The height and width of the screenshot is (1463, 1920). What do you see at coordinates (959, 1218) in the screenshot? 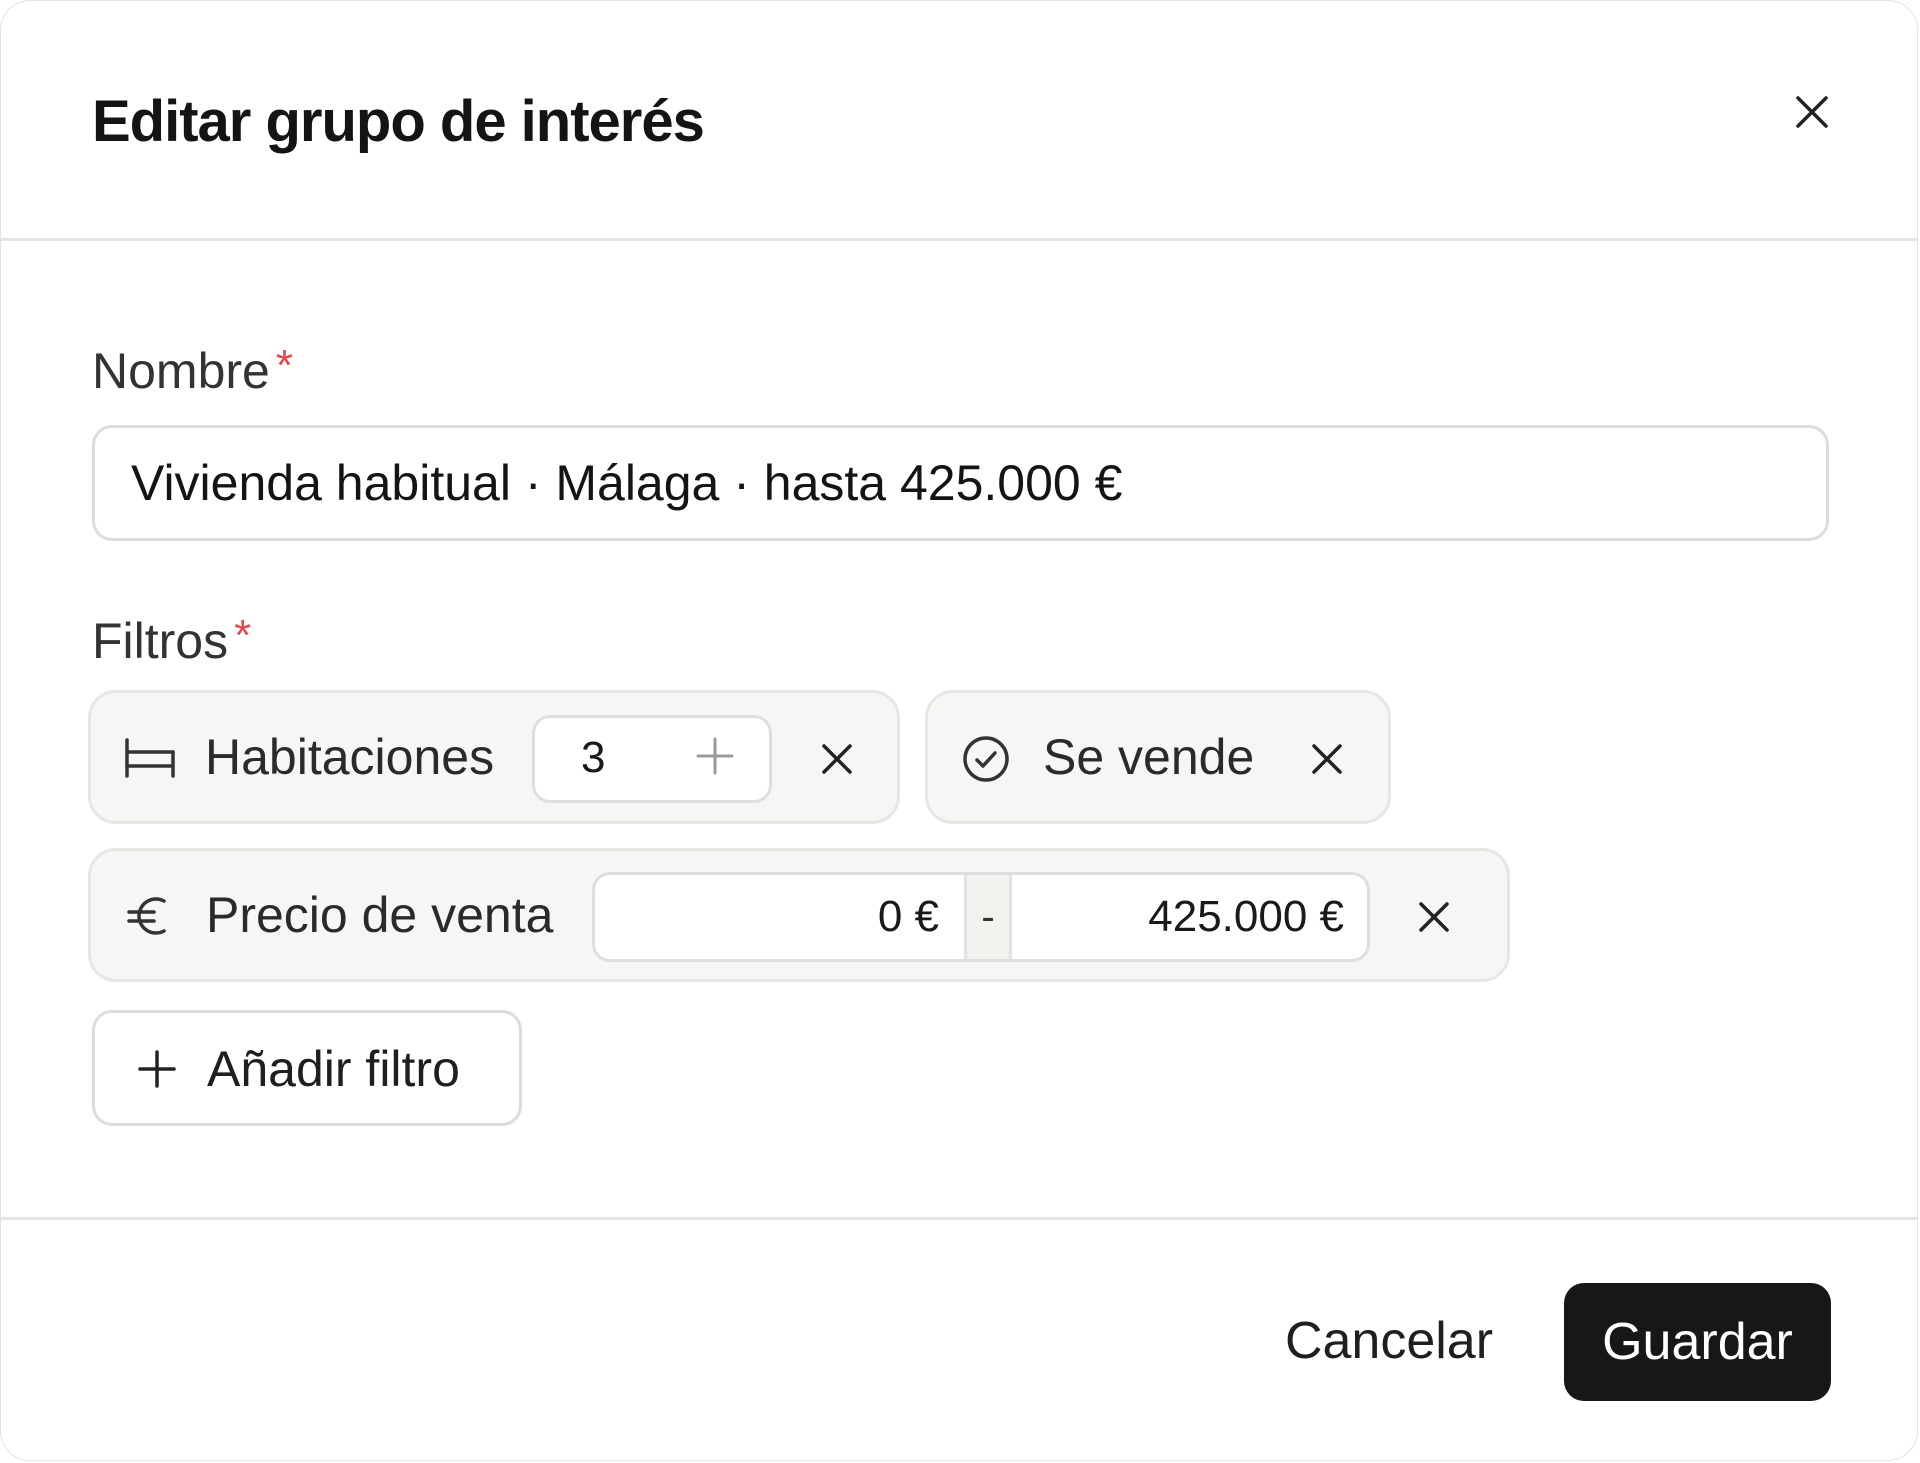
I see `footer-divider` at bounding box center [959, 1218].